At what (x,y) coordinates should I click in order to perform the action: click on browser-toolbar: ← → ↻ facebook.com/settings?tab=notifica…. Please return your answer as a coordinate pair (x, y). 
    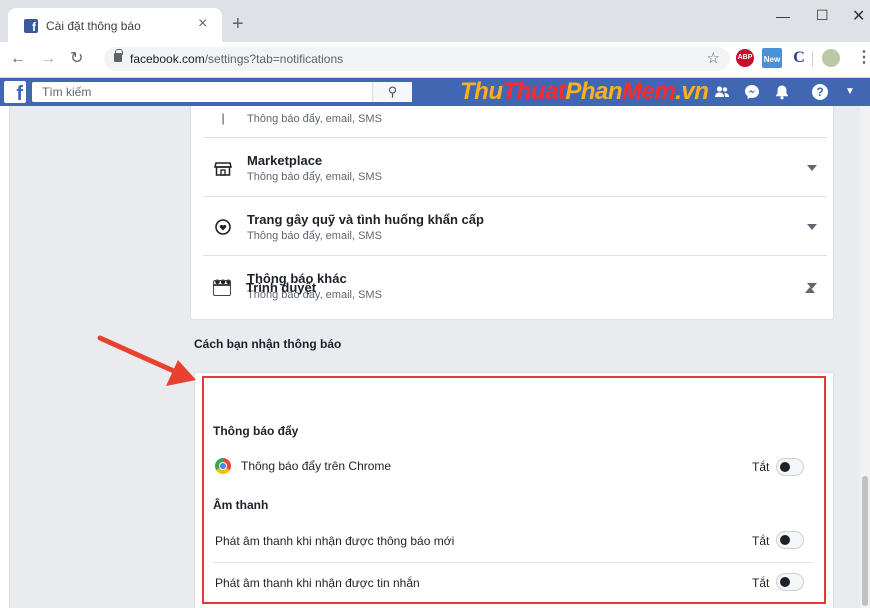
    Looking at the image, I should click on (435, 60).